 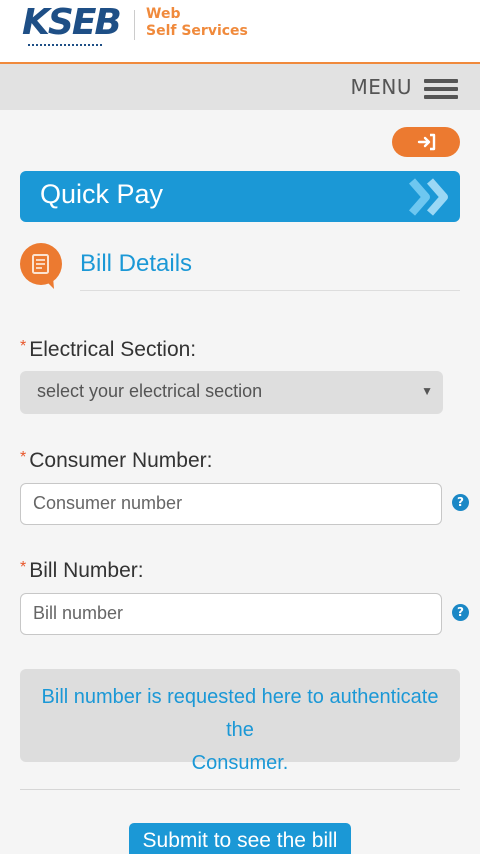 What do you see at coordinates (136, 263) in the screenshot?
I see `section-title: Bill Details` at bounding box center [136, 263].